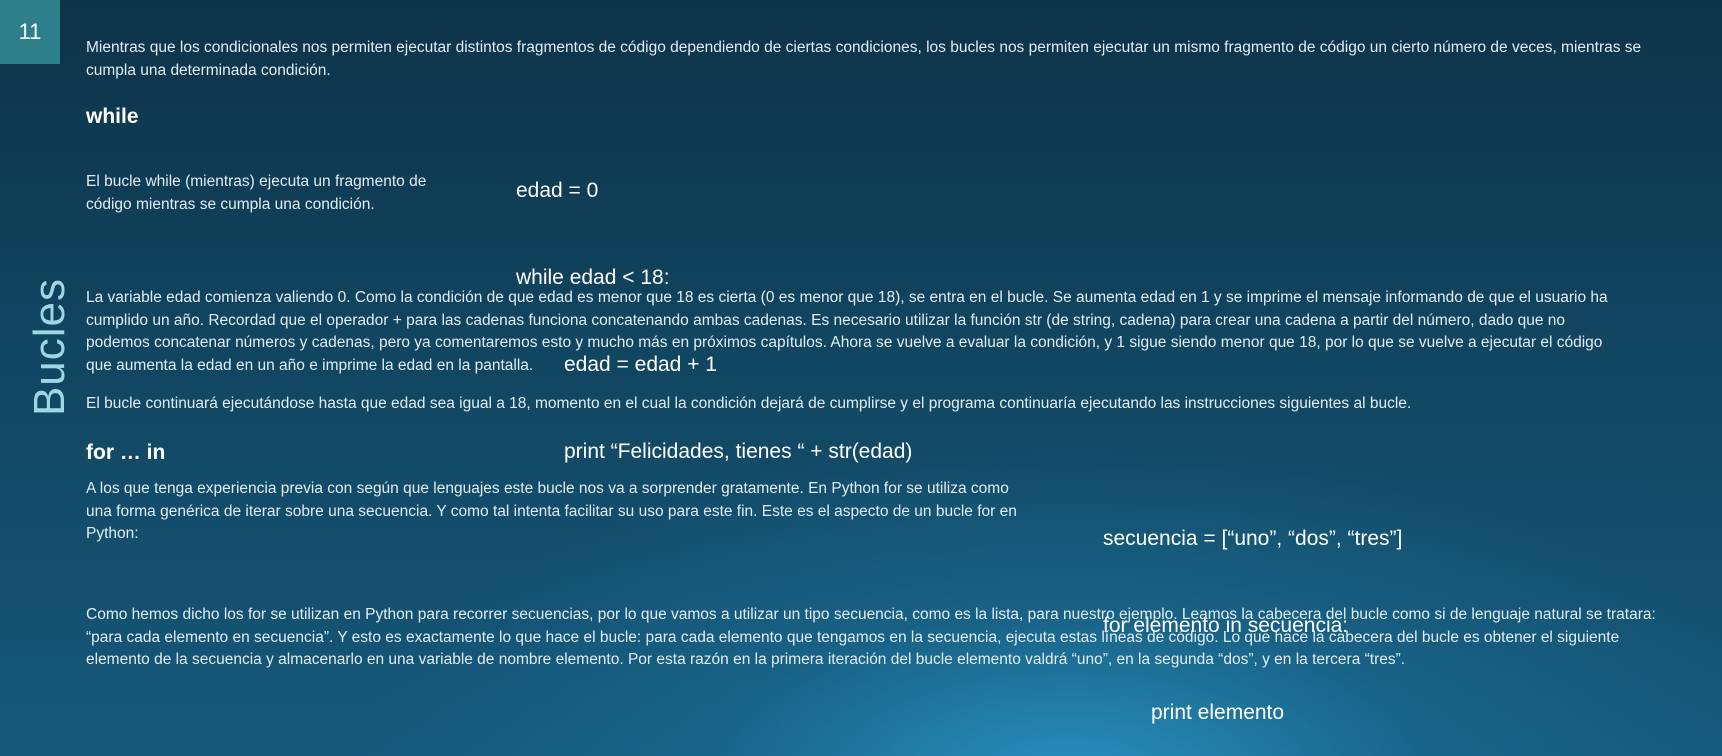 Image resolution: width=1722 pixels, height=756 pixels. I want to click on code-line: print “Felicidades, tienes “ + str(edad), so click(738, 451).